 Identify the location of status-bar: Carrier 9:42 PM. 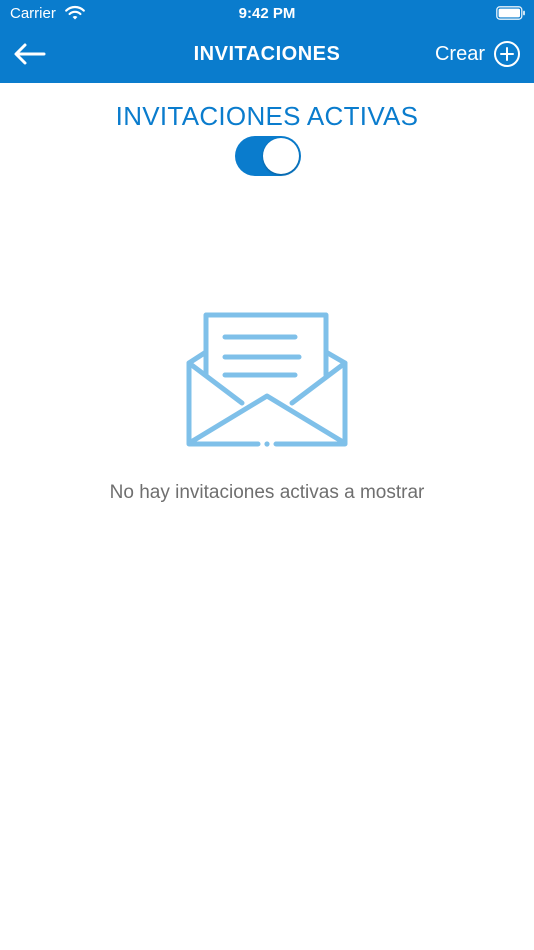
(267, 14).